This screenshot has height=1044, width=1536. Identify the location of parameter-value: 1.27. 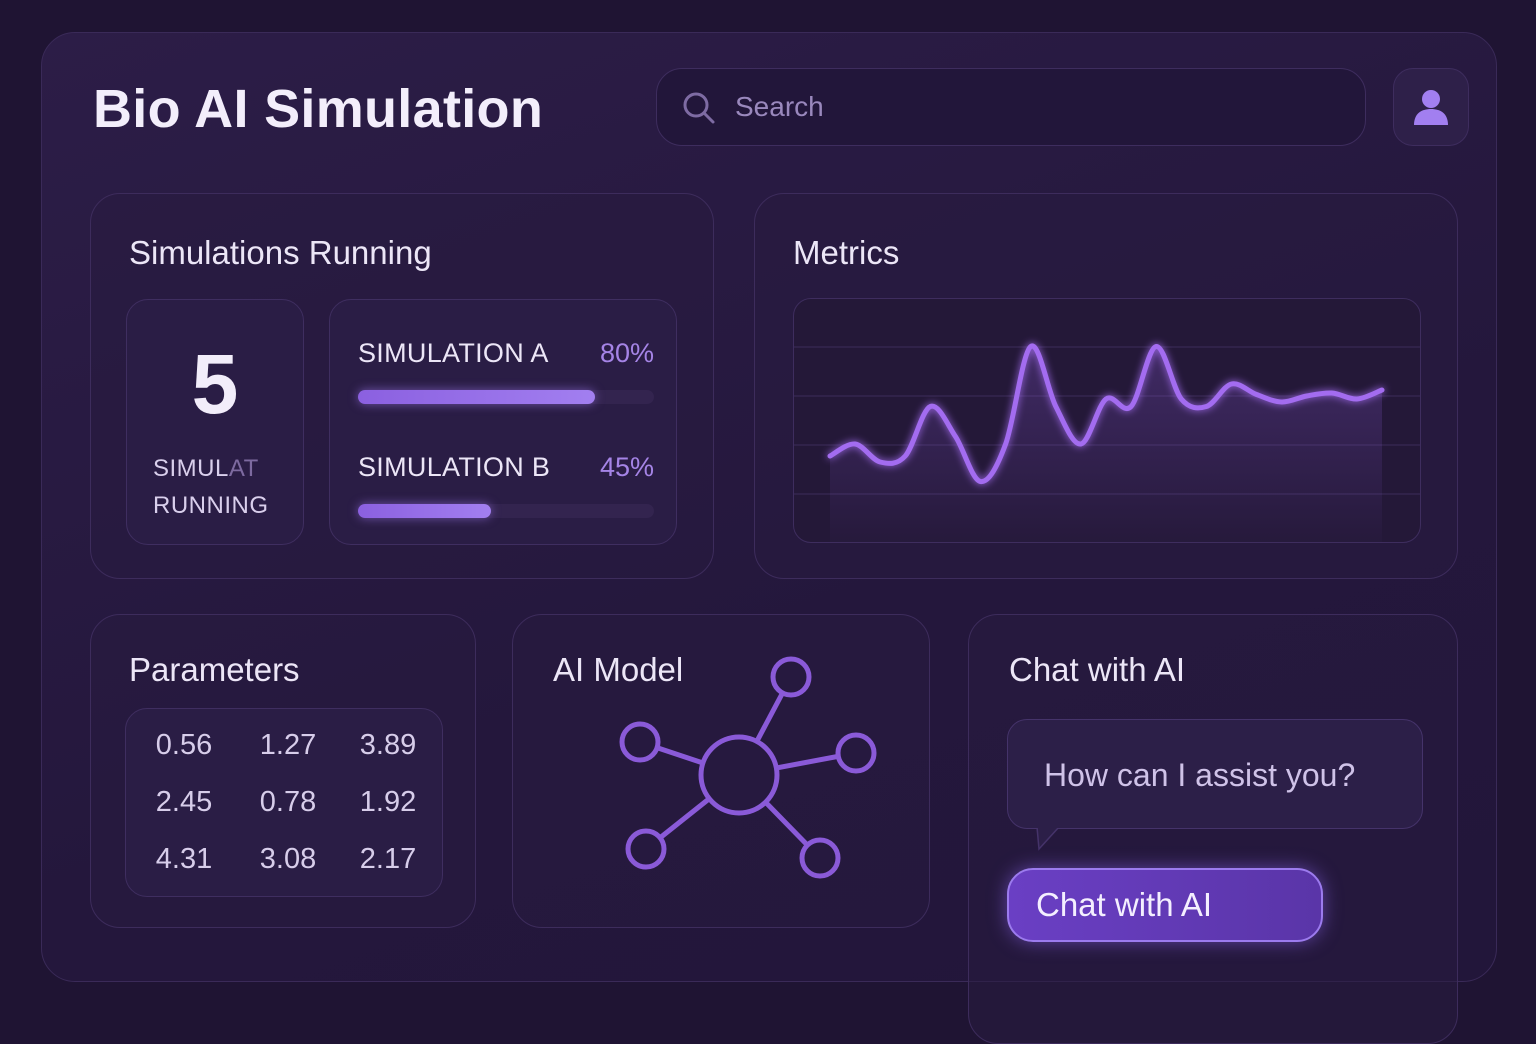
(288, 745).